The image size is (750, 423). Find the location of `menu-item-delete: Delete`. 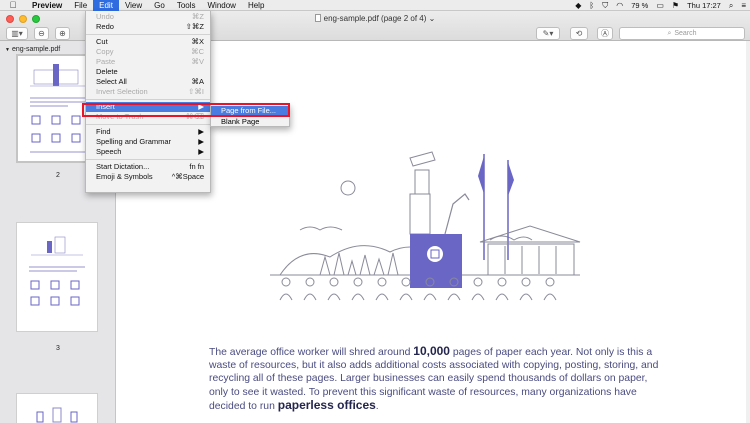

menu-item-delete: Delete is located at coordinates (148, 72).